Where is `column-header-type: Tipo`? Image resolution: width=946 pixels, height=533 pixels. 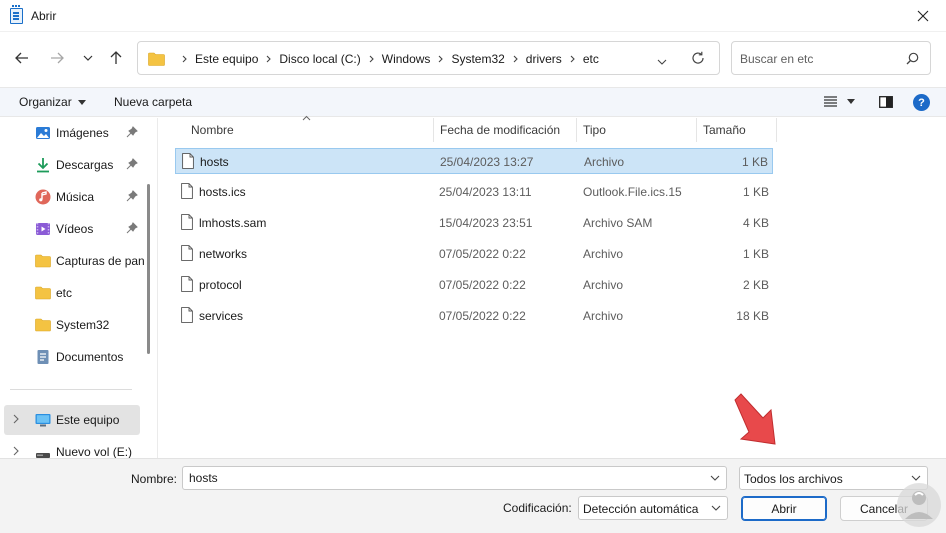
column-header-type: Tipo is located at coordinates (637, 130).